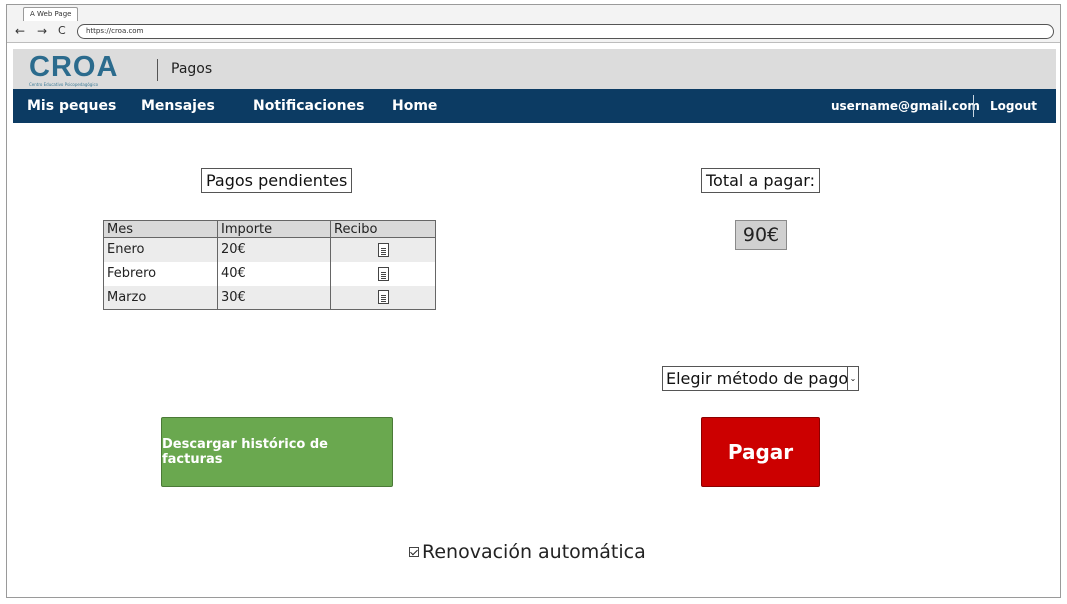 The width and height of the screenshot is (1067, 604). What do you see at coordinates (20, 31) in the screenshot?
I see `back-arrow-icon: ←` at bounding box center [20, 31].